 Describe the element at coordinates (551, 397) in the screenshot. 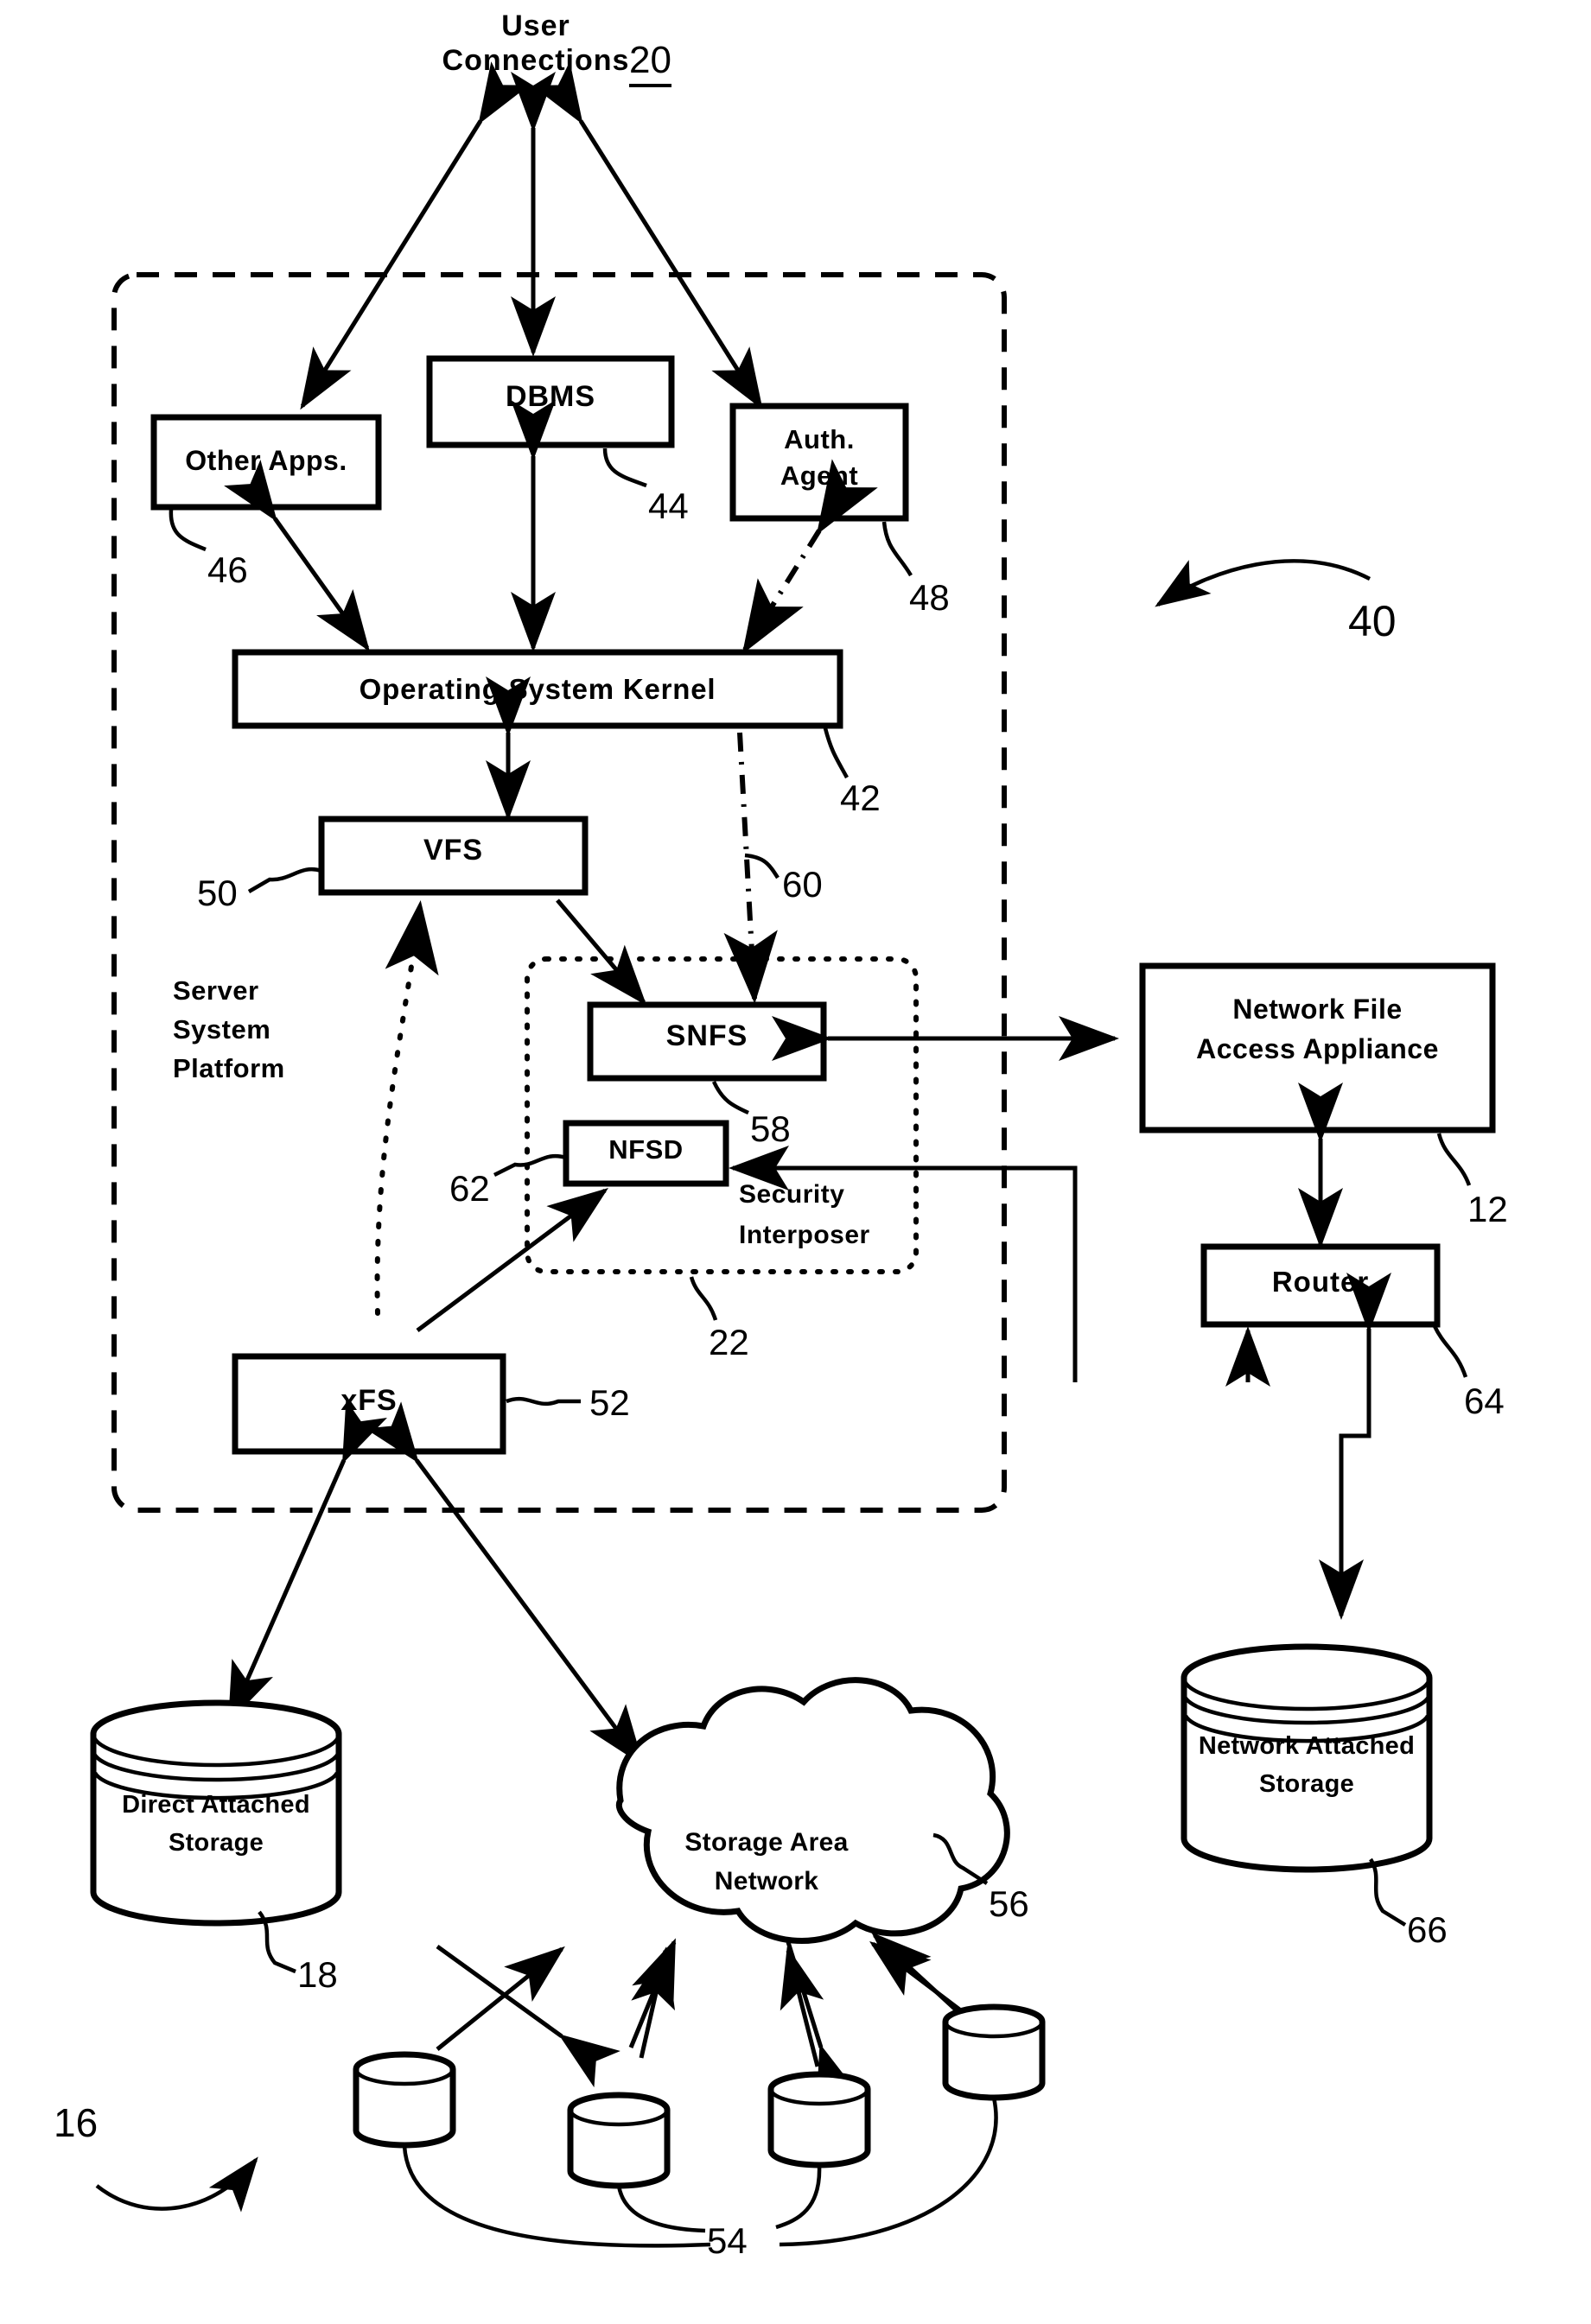

I see `dbms-label: DBMS` at that location.